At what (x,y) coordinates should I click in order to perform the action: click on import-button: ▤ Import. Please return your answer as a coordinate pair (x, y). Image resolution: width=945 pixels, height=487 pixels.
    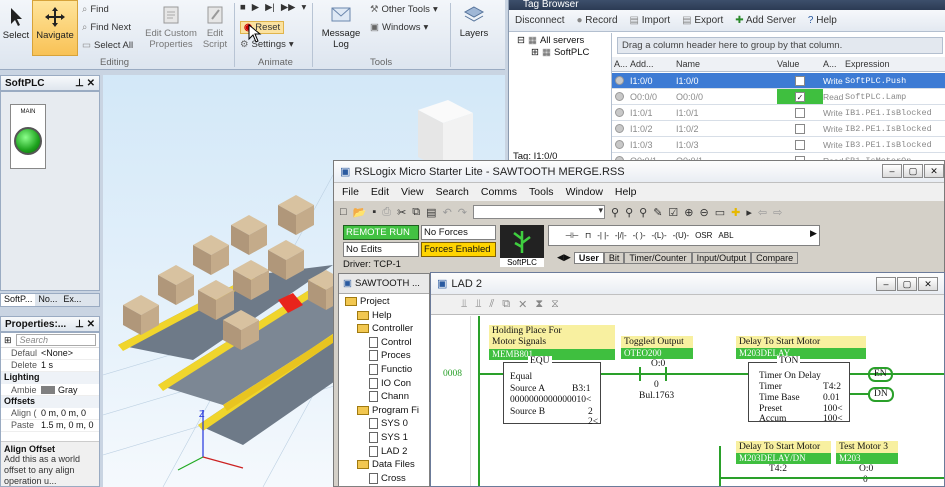
    Looking at the image, I should click on (650, 20).